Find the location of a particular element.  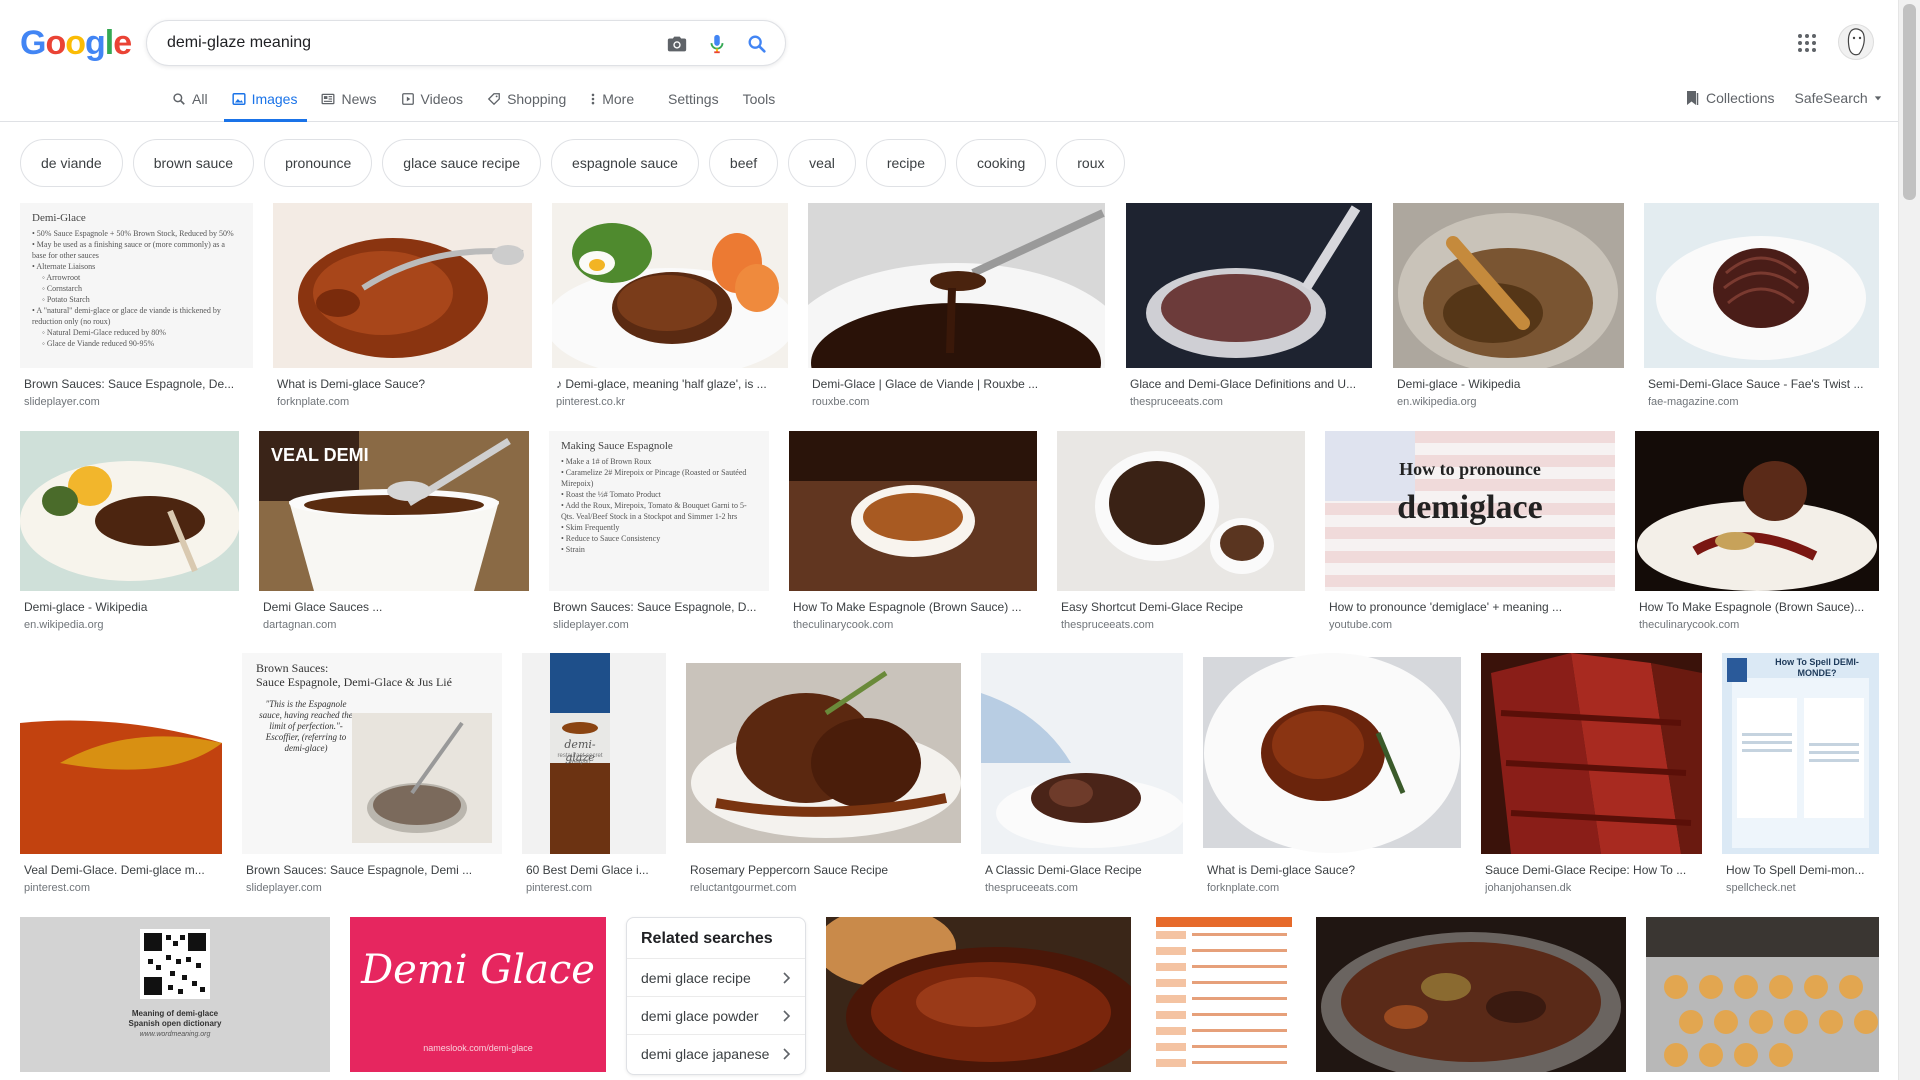

chip: recipe is located at coordinates (905, 163).